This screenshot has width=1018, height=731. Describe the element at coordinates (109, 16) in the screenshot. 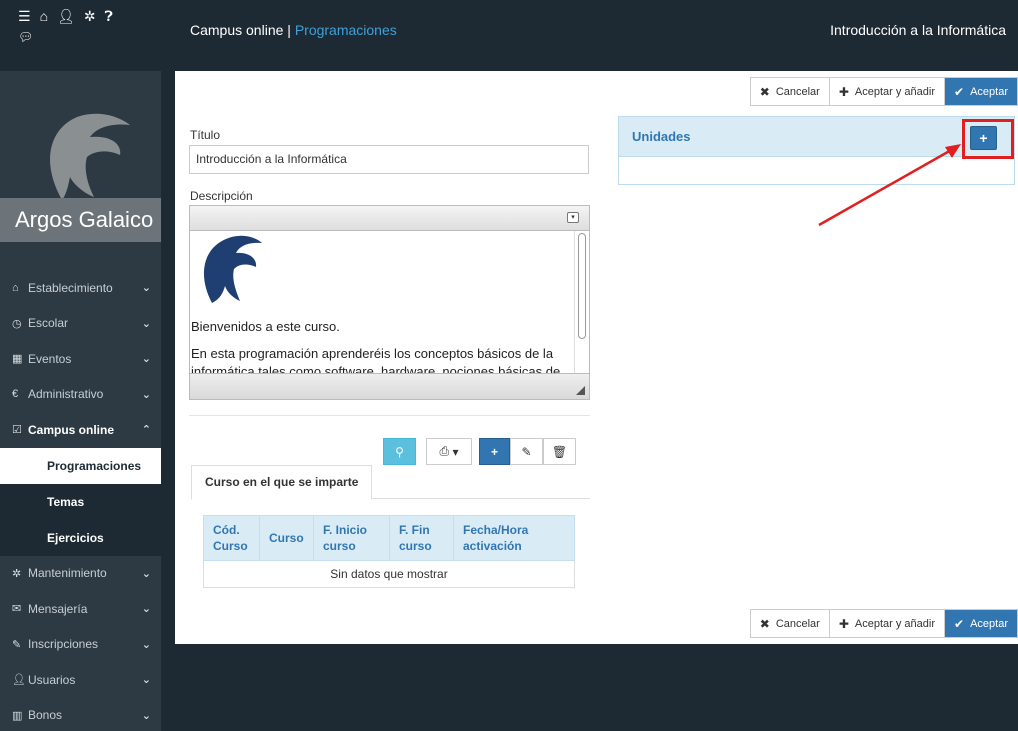

I see `help-icon: ❓︎` at that location.